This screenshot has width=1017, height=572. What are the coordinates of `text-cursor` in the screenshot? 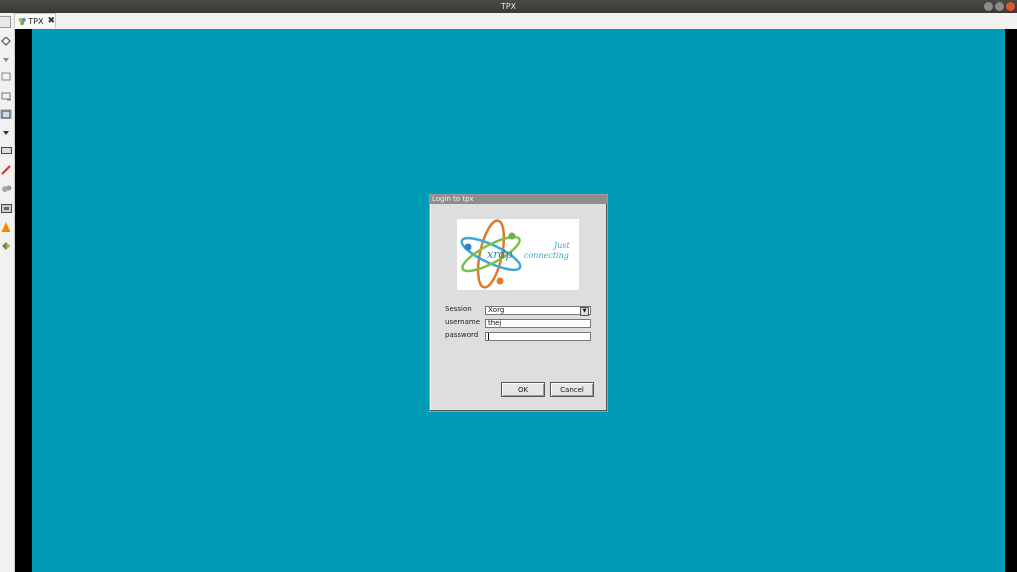 It's located at (488, 336).